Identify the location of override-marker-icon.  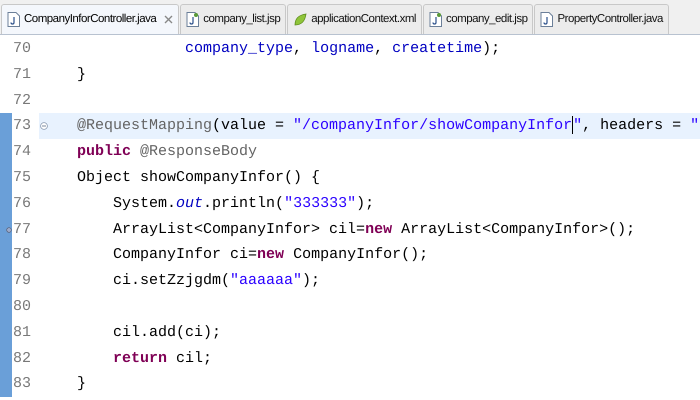
(9, 229).